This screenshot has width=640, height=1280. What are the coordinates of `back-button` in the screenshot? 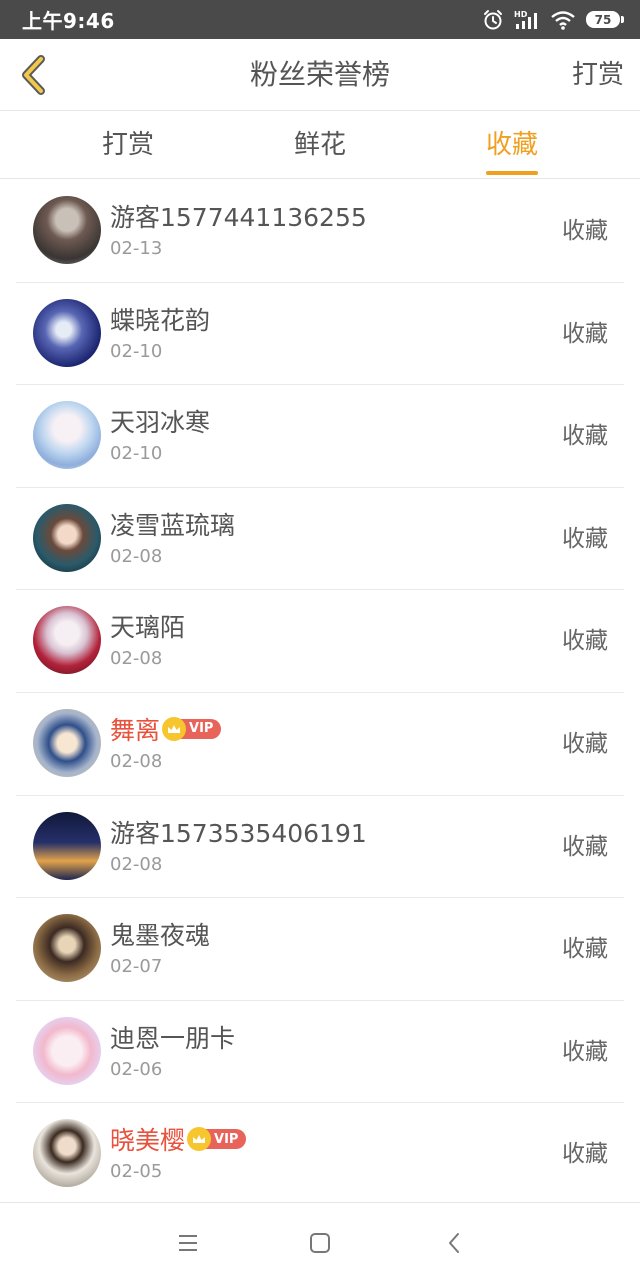 It's located at (34, 75).